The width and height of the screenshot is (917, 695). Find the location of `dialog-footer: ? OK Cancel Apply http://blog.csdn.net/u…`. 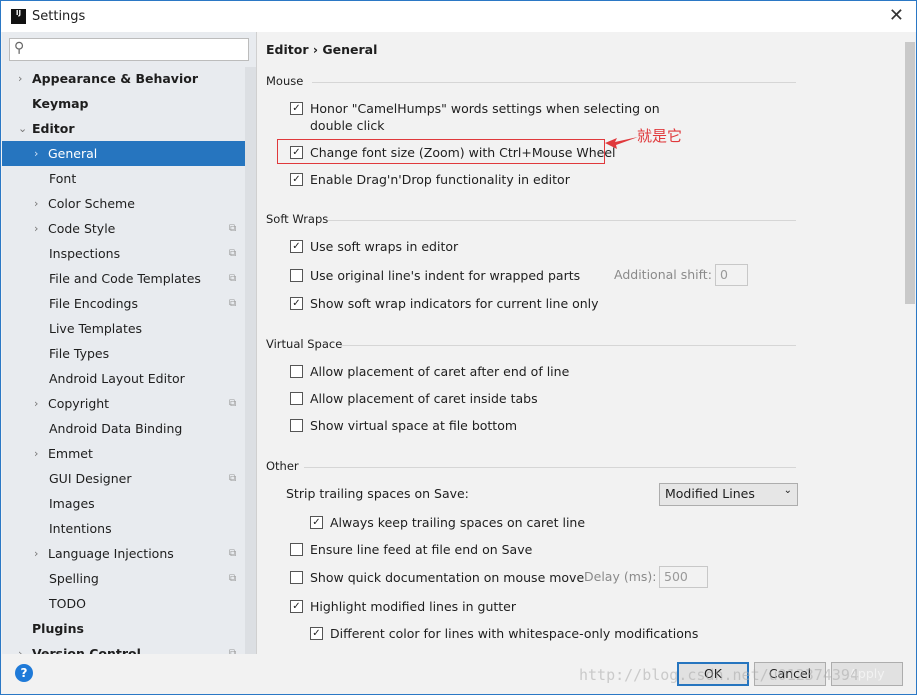

dialog-footer: ? OK Cancel Apply http://blog.csdn.net/u… is located at coordinates (459, 674).